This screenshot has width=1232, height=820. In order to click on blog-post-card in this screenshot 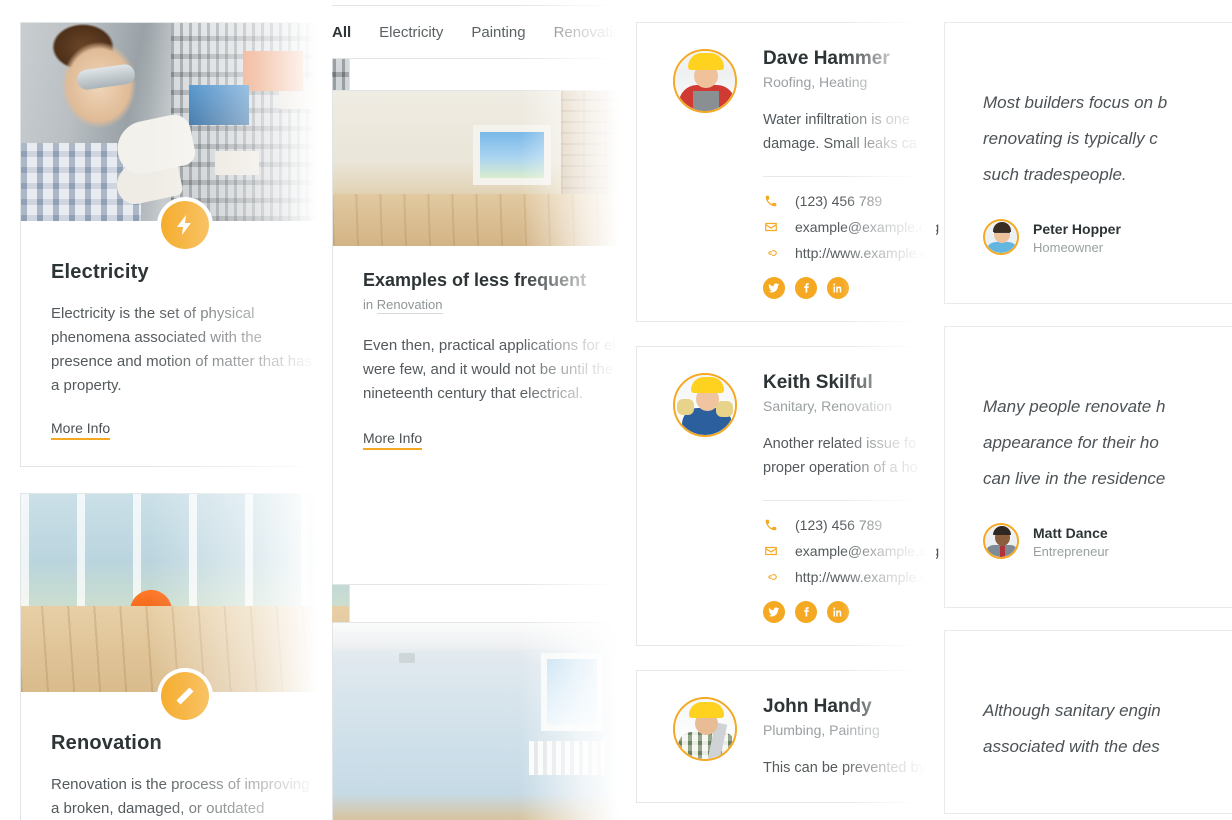, I will do `click(482, 721)`.